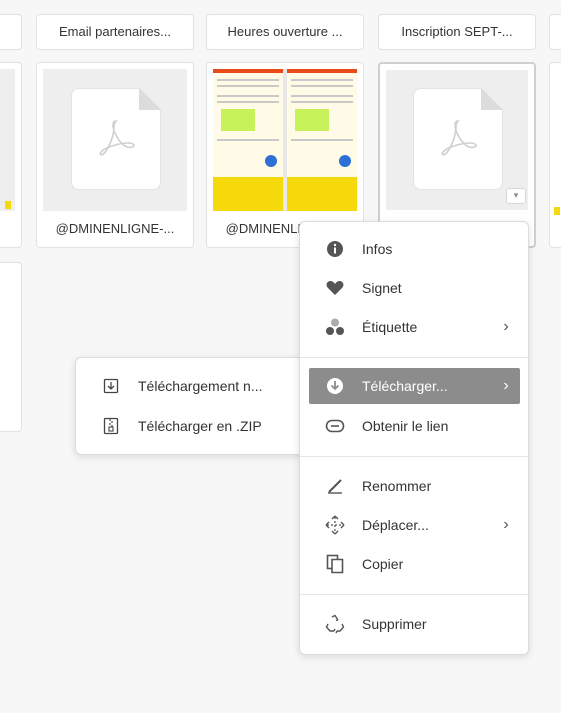 This screenshot has width=561, height=713. I want to click on menu-item-deplacer: Déplacer... ›, so click(414, 525).